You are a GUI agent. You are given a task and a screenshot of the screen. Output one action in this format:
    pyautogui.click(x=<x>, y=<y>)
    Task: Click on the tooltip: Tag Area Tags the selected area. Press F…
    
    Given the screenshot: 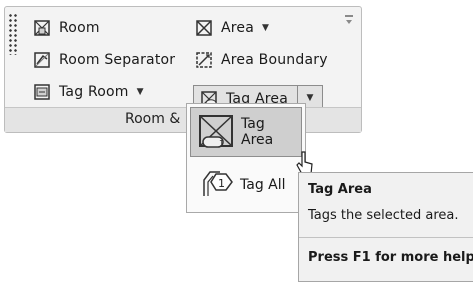 What is the action you would take?
    pyautogui.click(x=385, y=227)
    